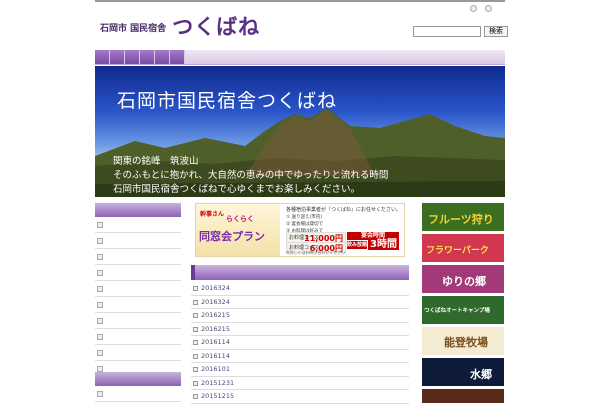 This screenshot has width=600, height=404. I want to click on news-date: 20151231, so click(217, 383).